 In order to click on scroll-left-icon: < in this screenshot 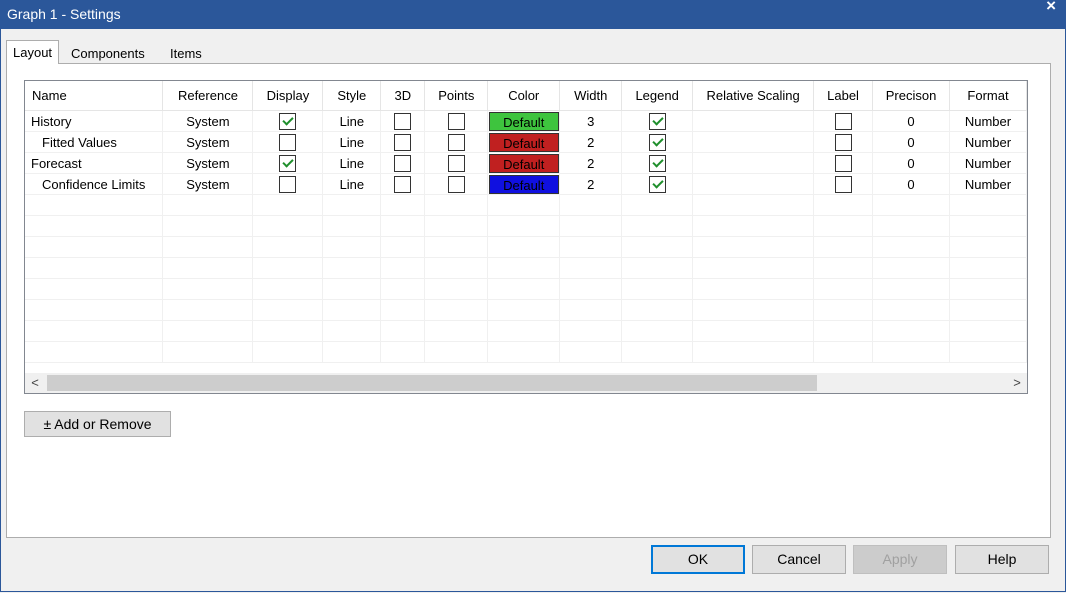, I will do `click(35, 383)`.